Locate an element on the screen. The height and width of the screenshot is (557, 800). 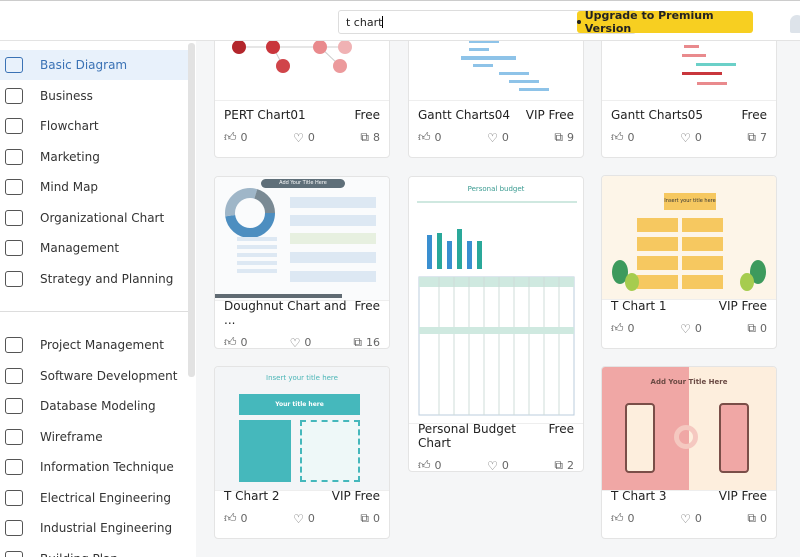
sidebar-item-wireframe: Wireframe is located at coordinates (94, 437).